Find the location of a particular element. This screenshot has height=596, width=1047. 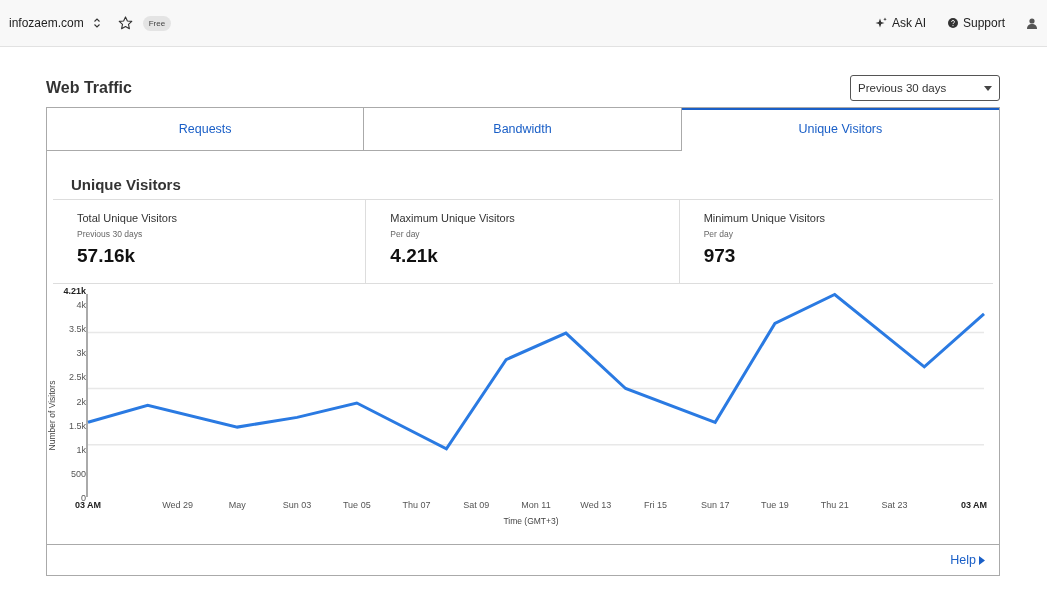

plan-badge: Free is located at coordinates (157, 23).